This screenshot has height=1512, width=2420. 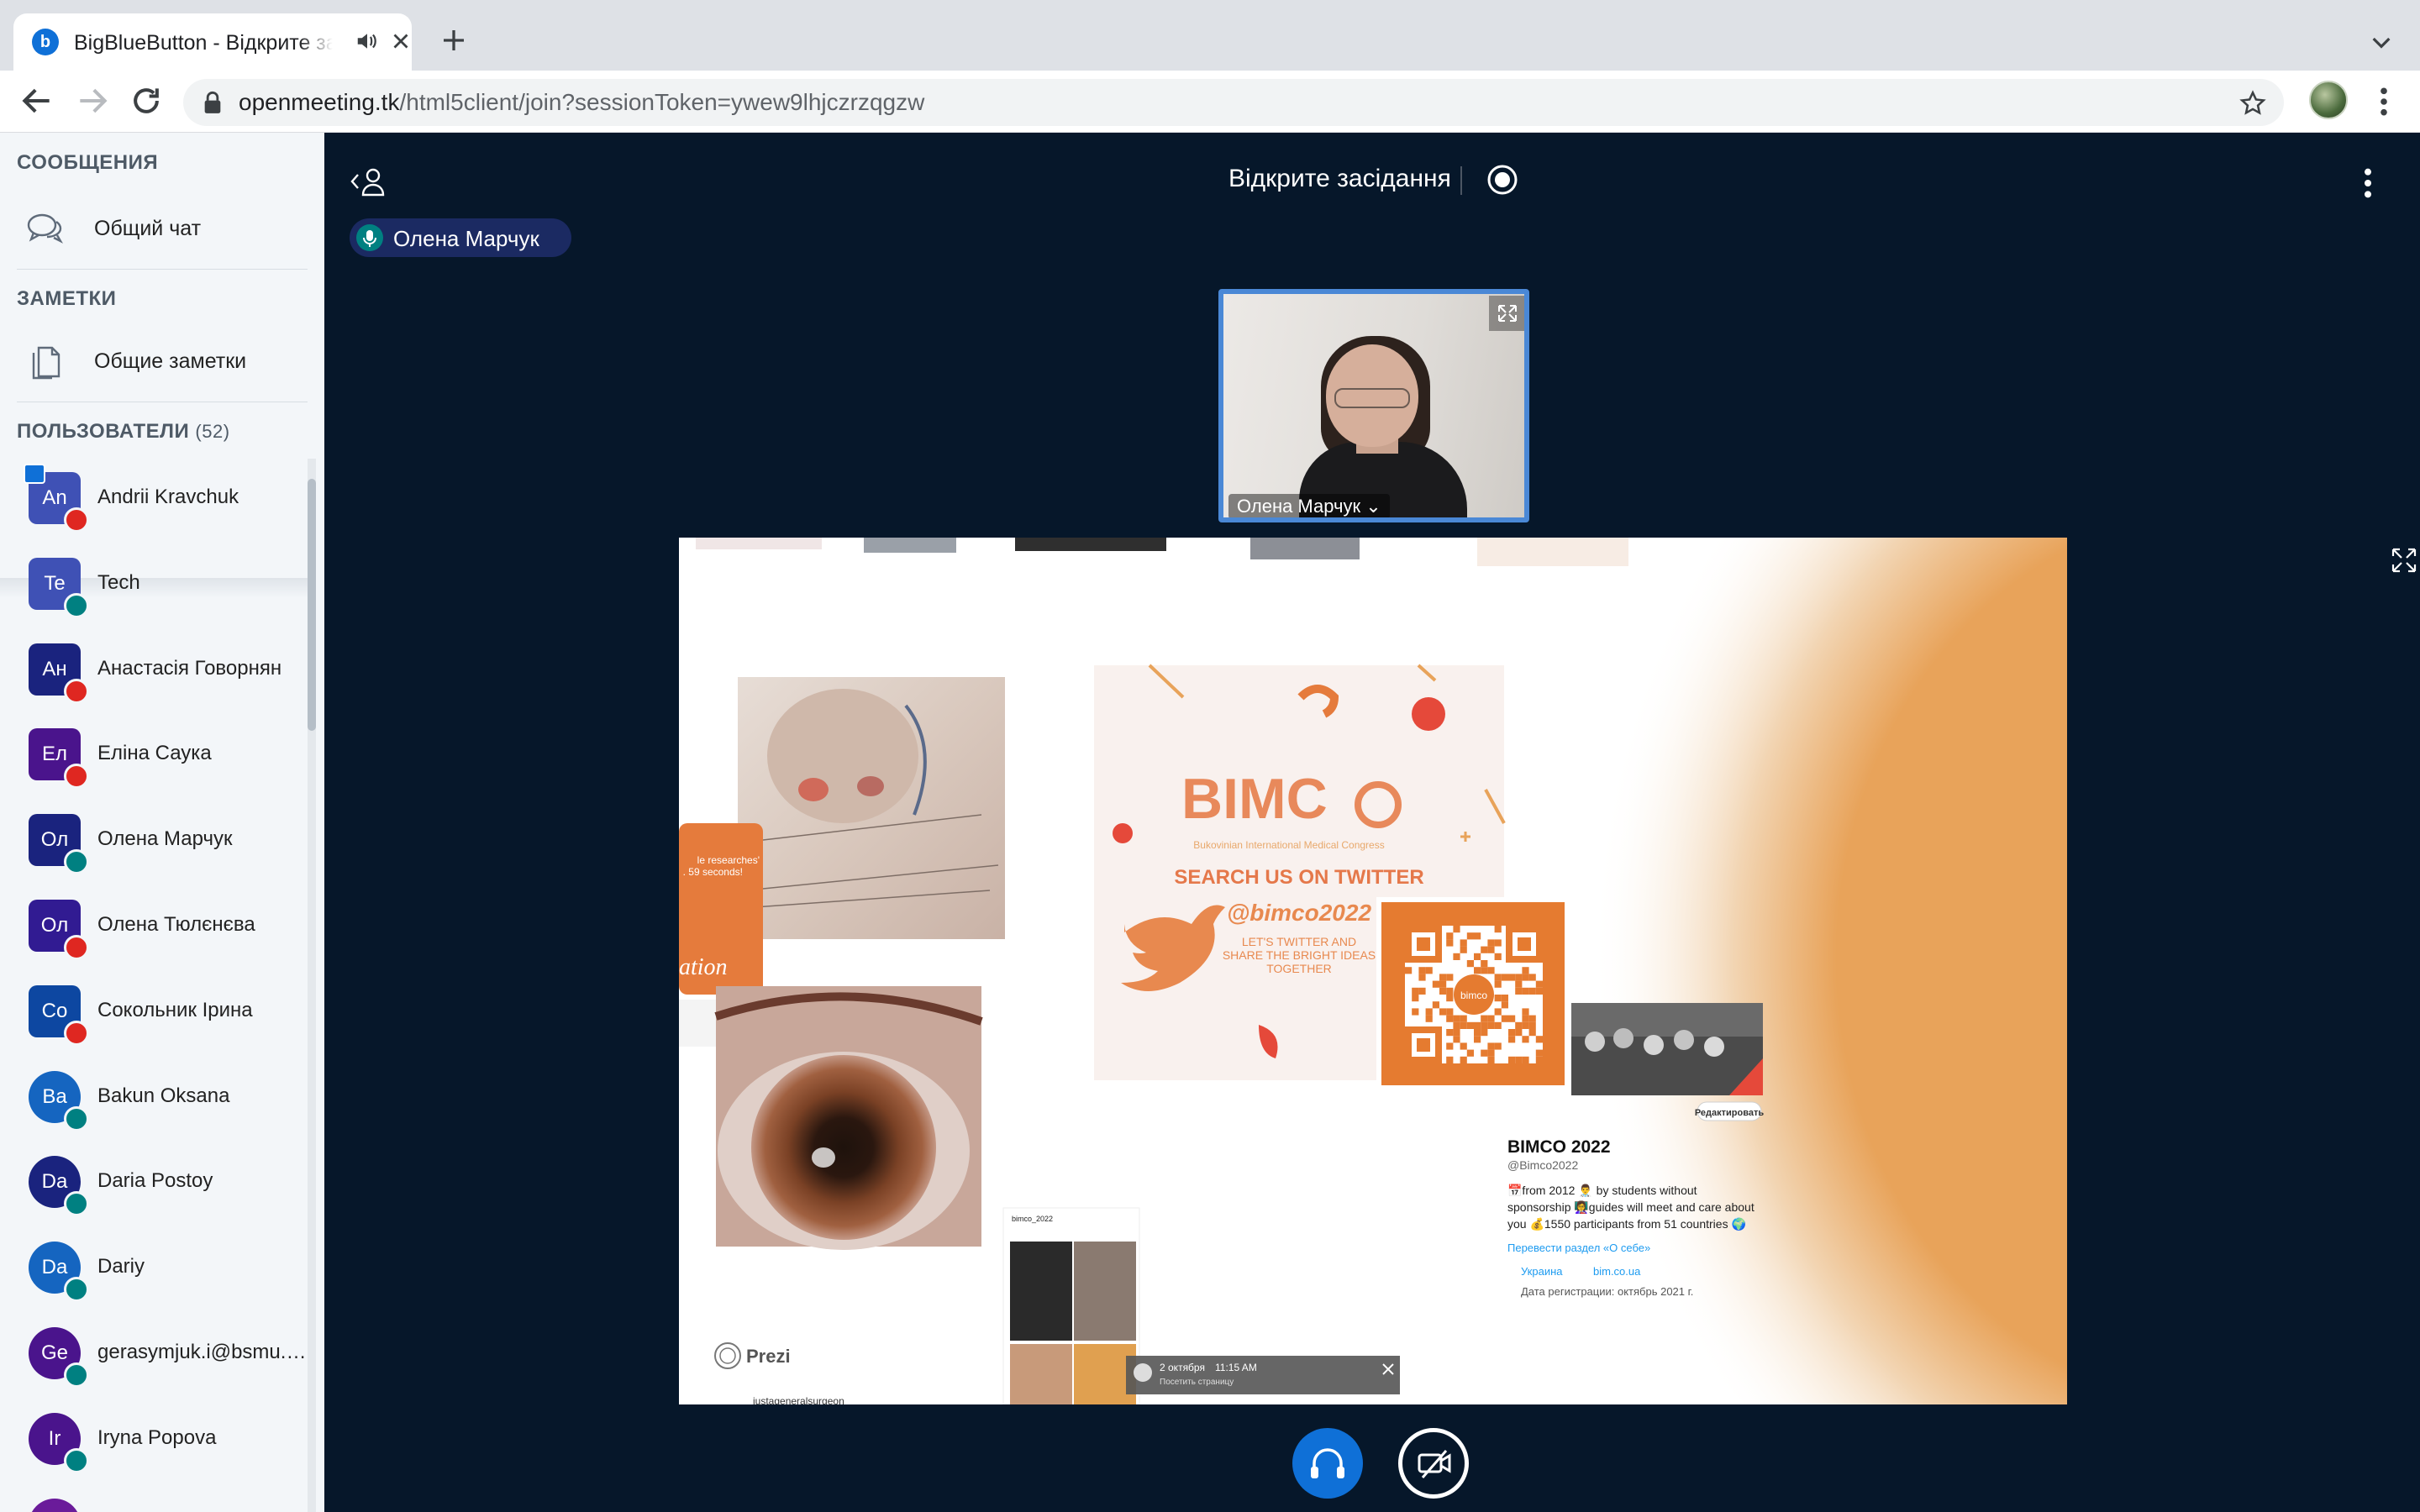 What do you see at coordinates (1507, 313) in the screenshot?
I see `fullscreen-icon` at bounding box center [1507, 313].